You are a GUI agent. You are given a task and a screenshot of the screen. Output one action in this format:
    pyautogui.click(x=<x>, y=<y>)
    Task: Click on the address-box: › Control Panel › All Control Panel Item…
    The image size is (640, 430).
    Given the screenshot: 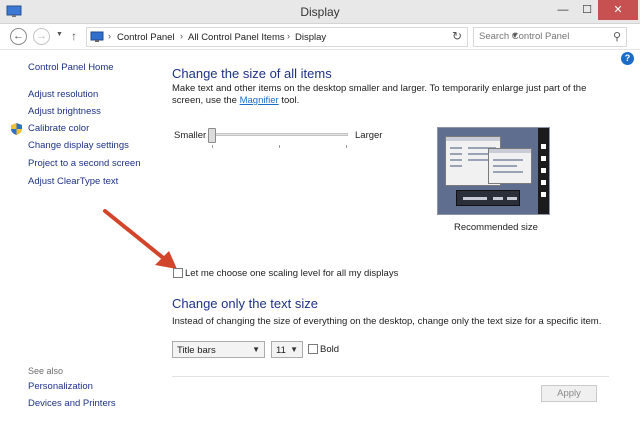 What is the action you would take?
    pyautogui.click(x=302, y=37)
    